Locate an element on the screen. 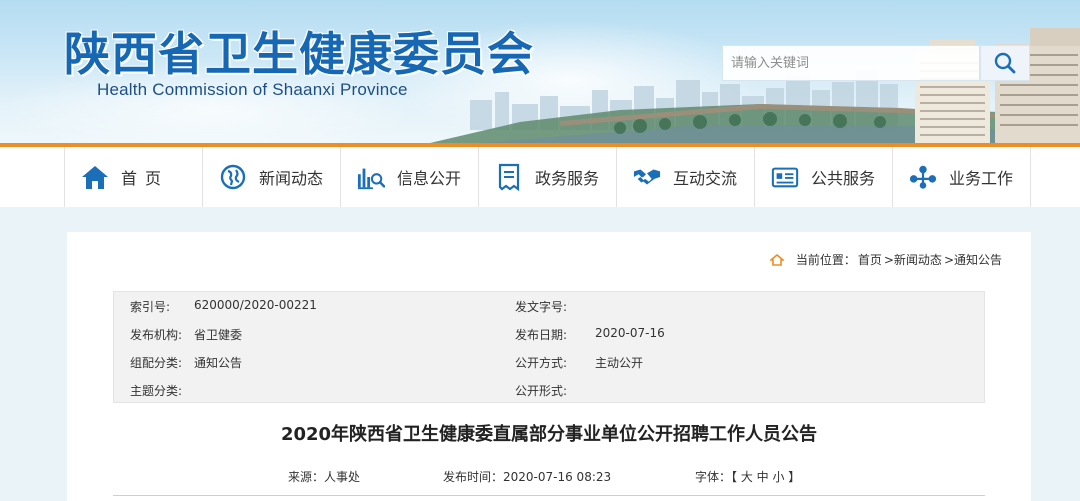 This screenshot has width=1080, height=501. breadcrumb-link-notices: >通知公告 is located at coordinates (973, 259).